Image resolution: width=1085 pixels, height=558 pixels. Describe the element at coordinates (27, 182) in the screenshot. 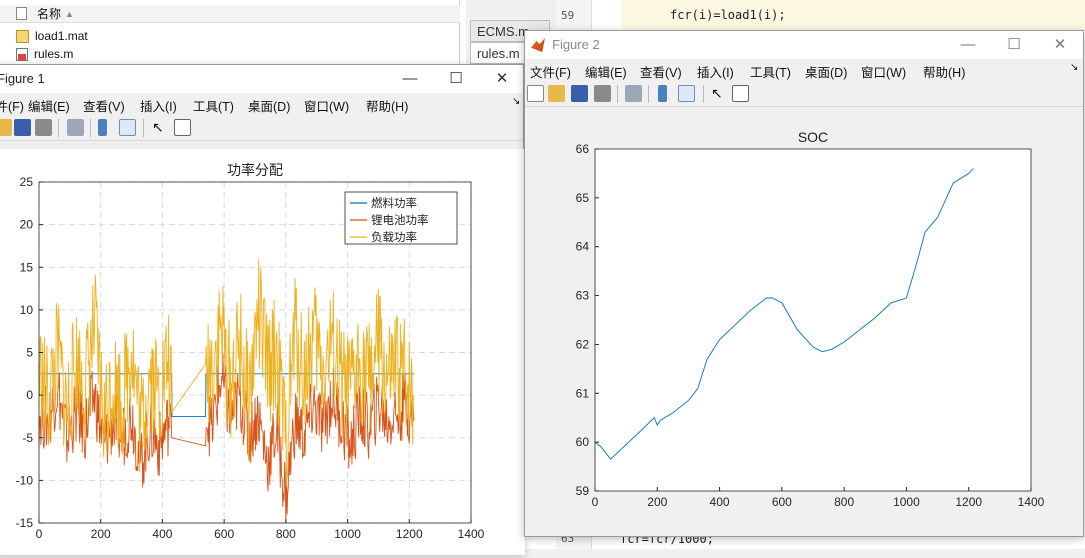

I see `y-tick-label: 25` at that location.